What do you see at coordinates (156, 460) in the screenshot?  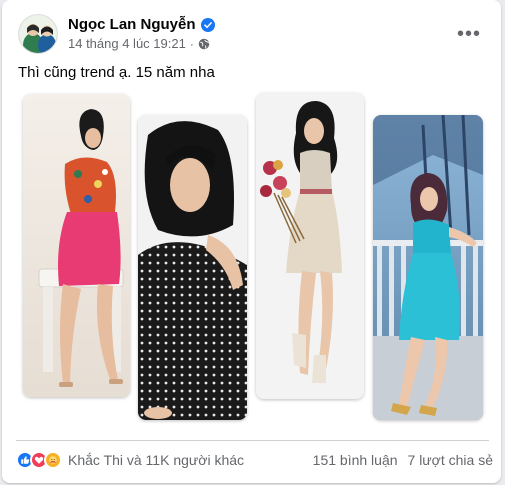 I see `reactions-text: Khắc Thi và 11K người khác` at bounding box center [156, 460].